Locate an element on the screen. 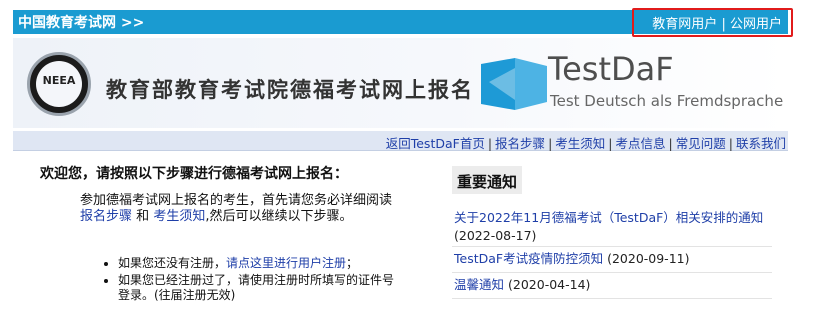 This screenshot has width=818, height=318. seal-text: NEEA is located at coordinates (59, 80).